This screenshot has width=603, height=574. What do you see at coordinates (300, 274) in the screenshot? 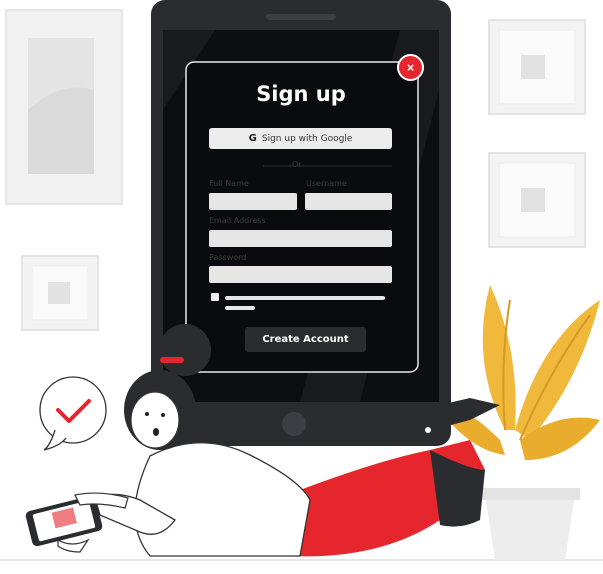
I see `password-field` at bounding box center [300, 274].